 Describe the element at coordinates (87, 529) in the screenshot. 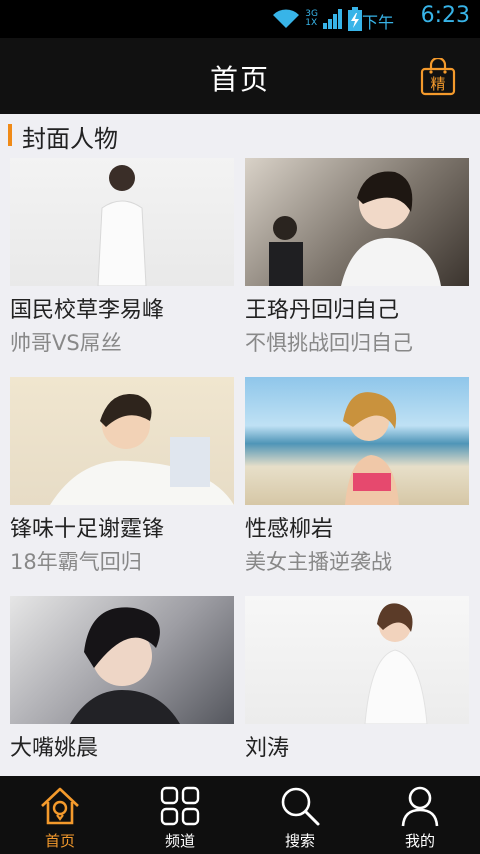

I see `person-name: 锋味十足谢霆锋` at that location.